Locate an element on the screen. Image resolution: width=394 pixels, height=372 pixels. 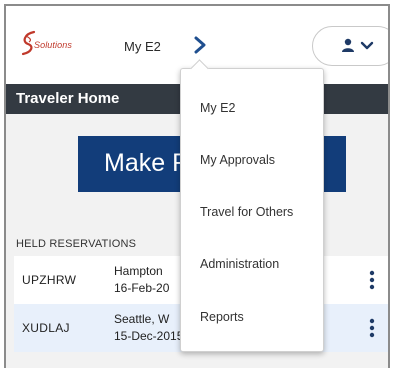
reservation-location: Hampton is located at coordinates (138, 271).